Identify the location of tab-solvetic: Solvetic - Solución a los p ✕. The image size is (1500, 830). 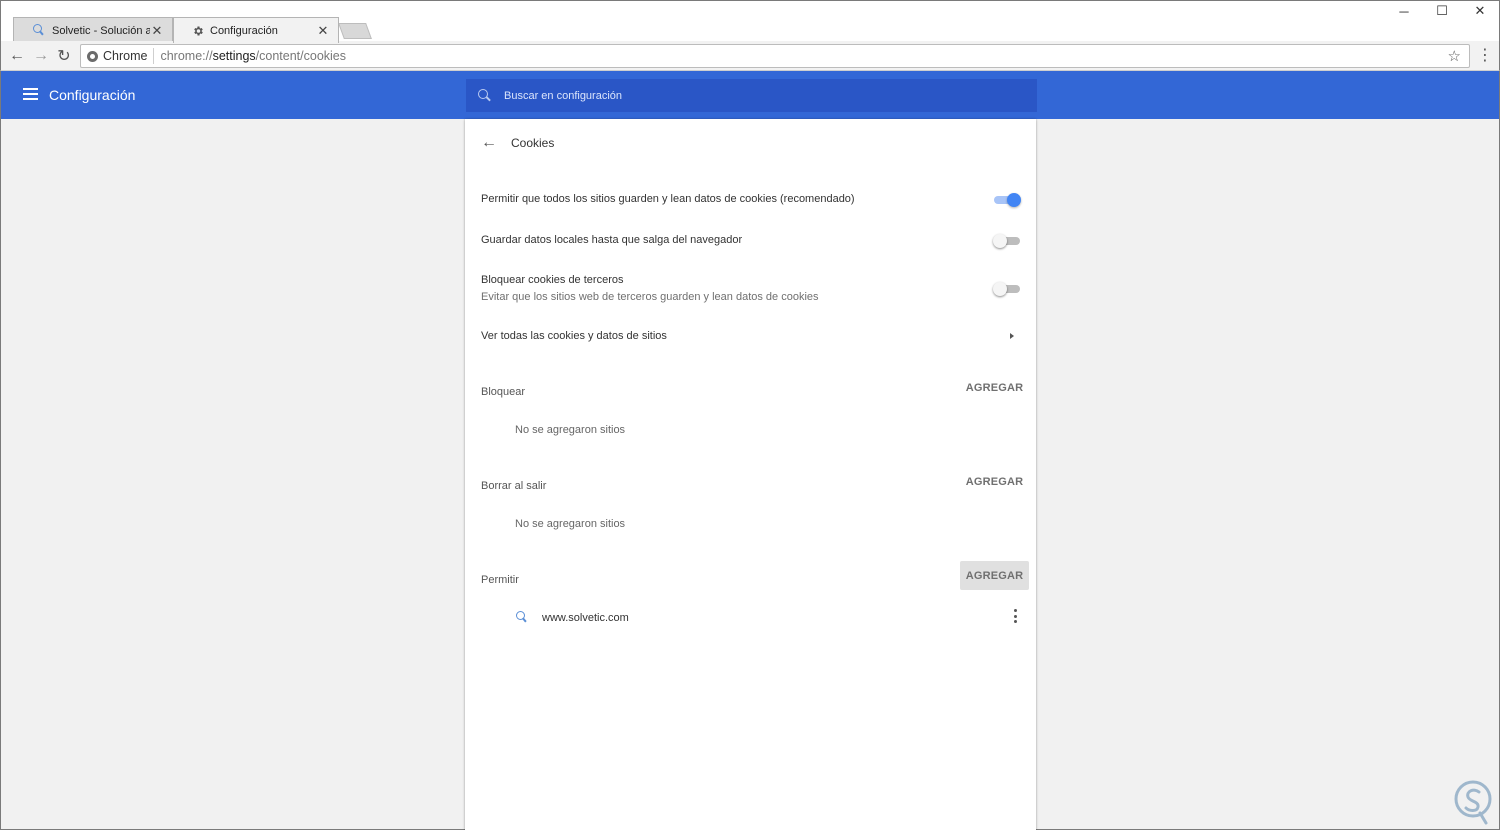
(93, 30).